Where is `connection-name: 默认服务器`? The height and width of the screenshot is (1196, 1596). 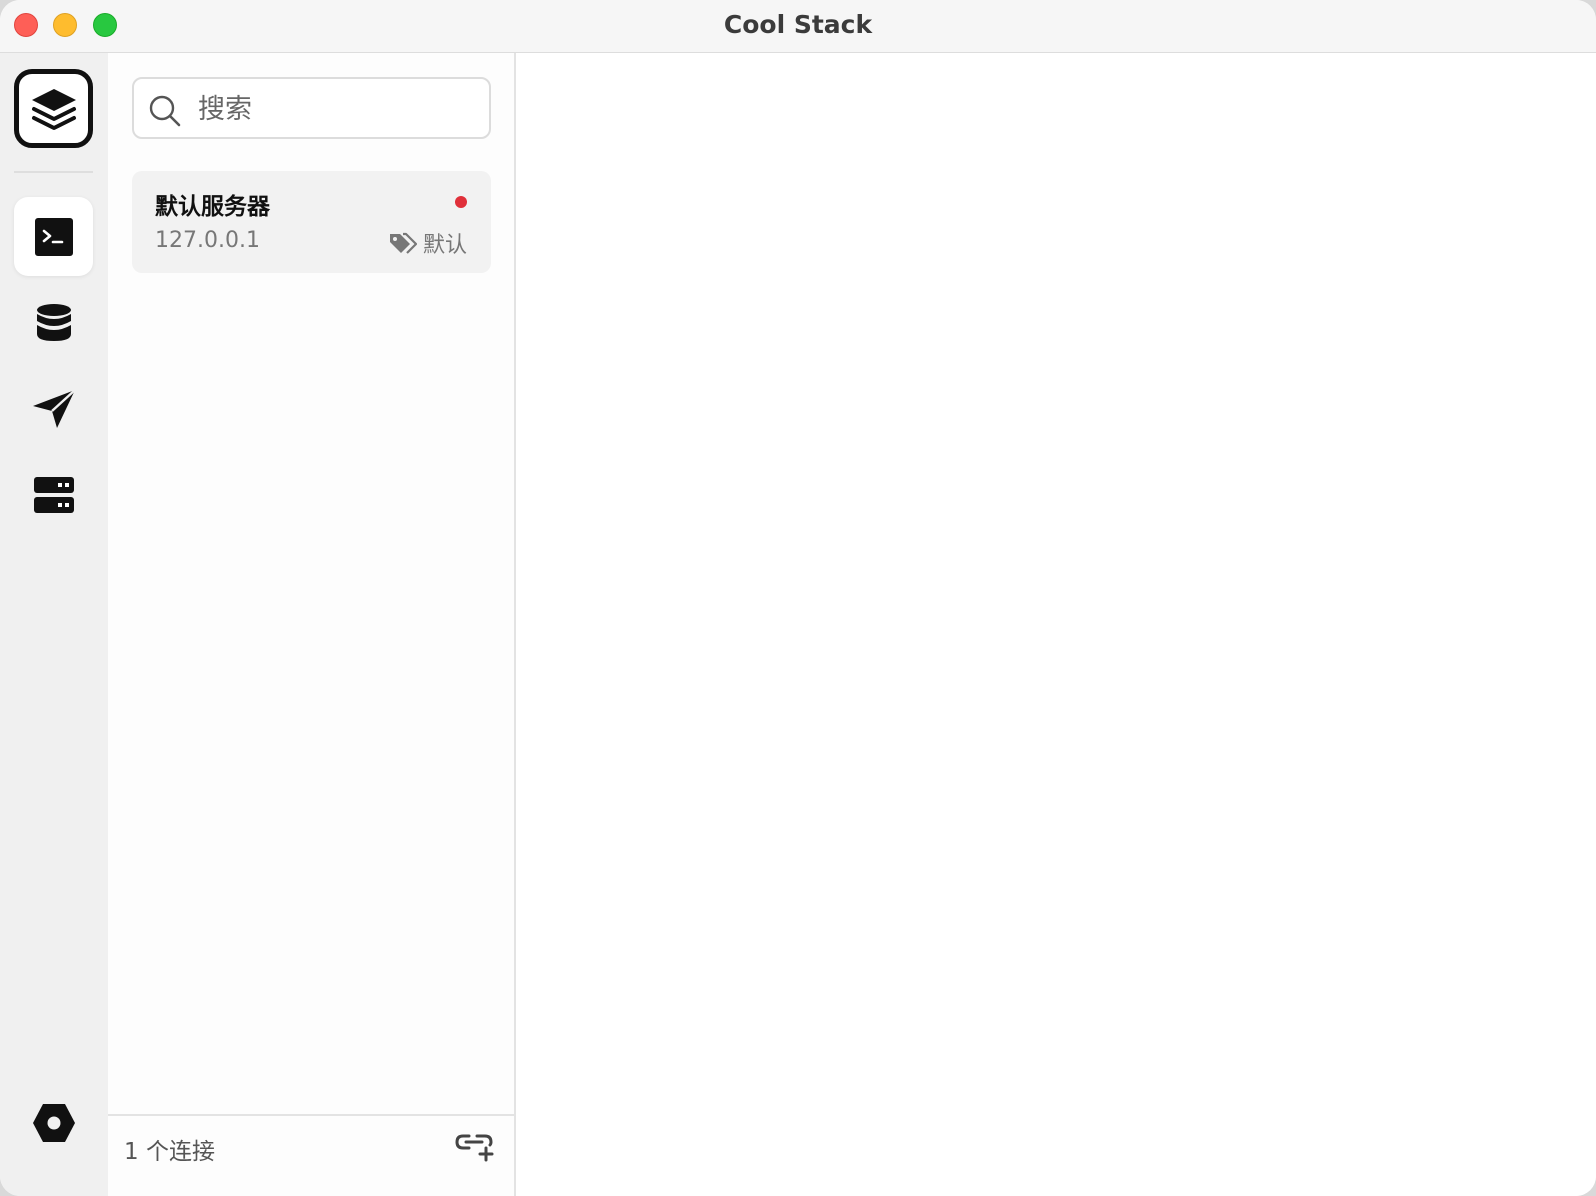 connection-name: 默认服务器 is located at coordinates (212, 207).